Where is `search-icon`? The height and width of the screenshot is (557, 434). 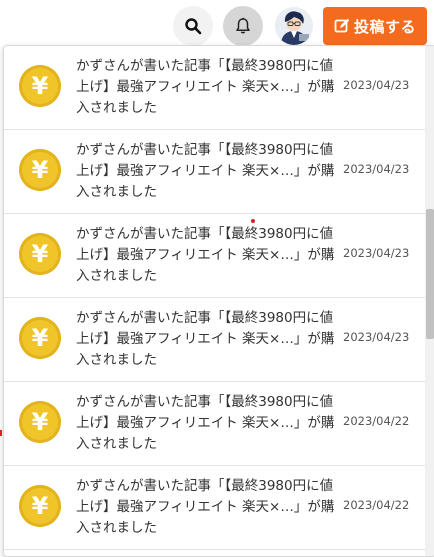 search-icon is located at coordinates (193, 26).